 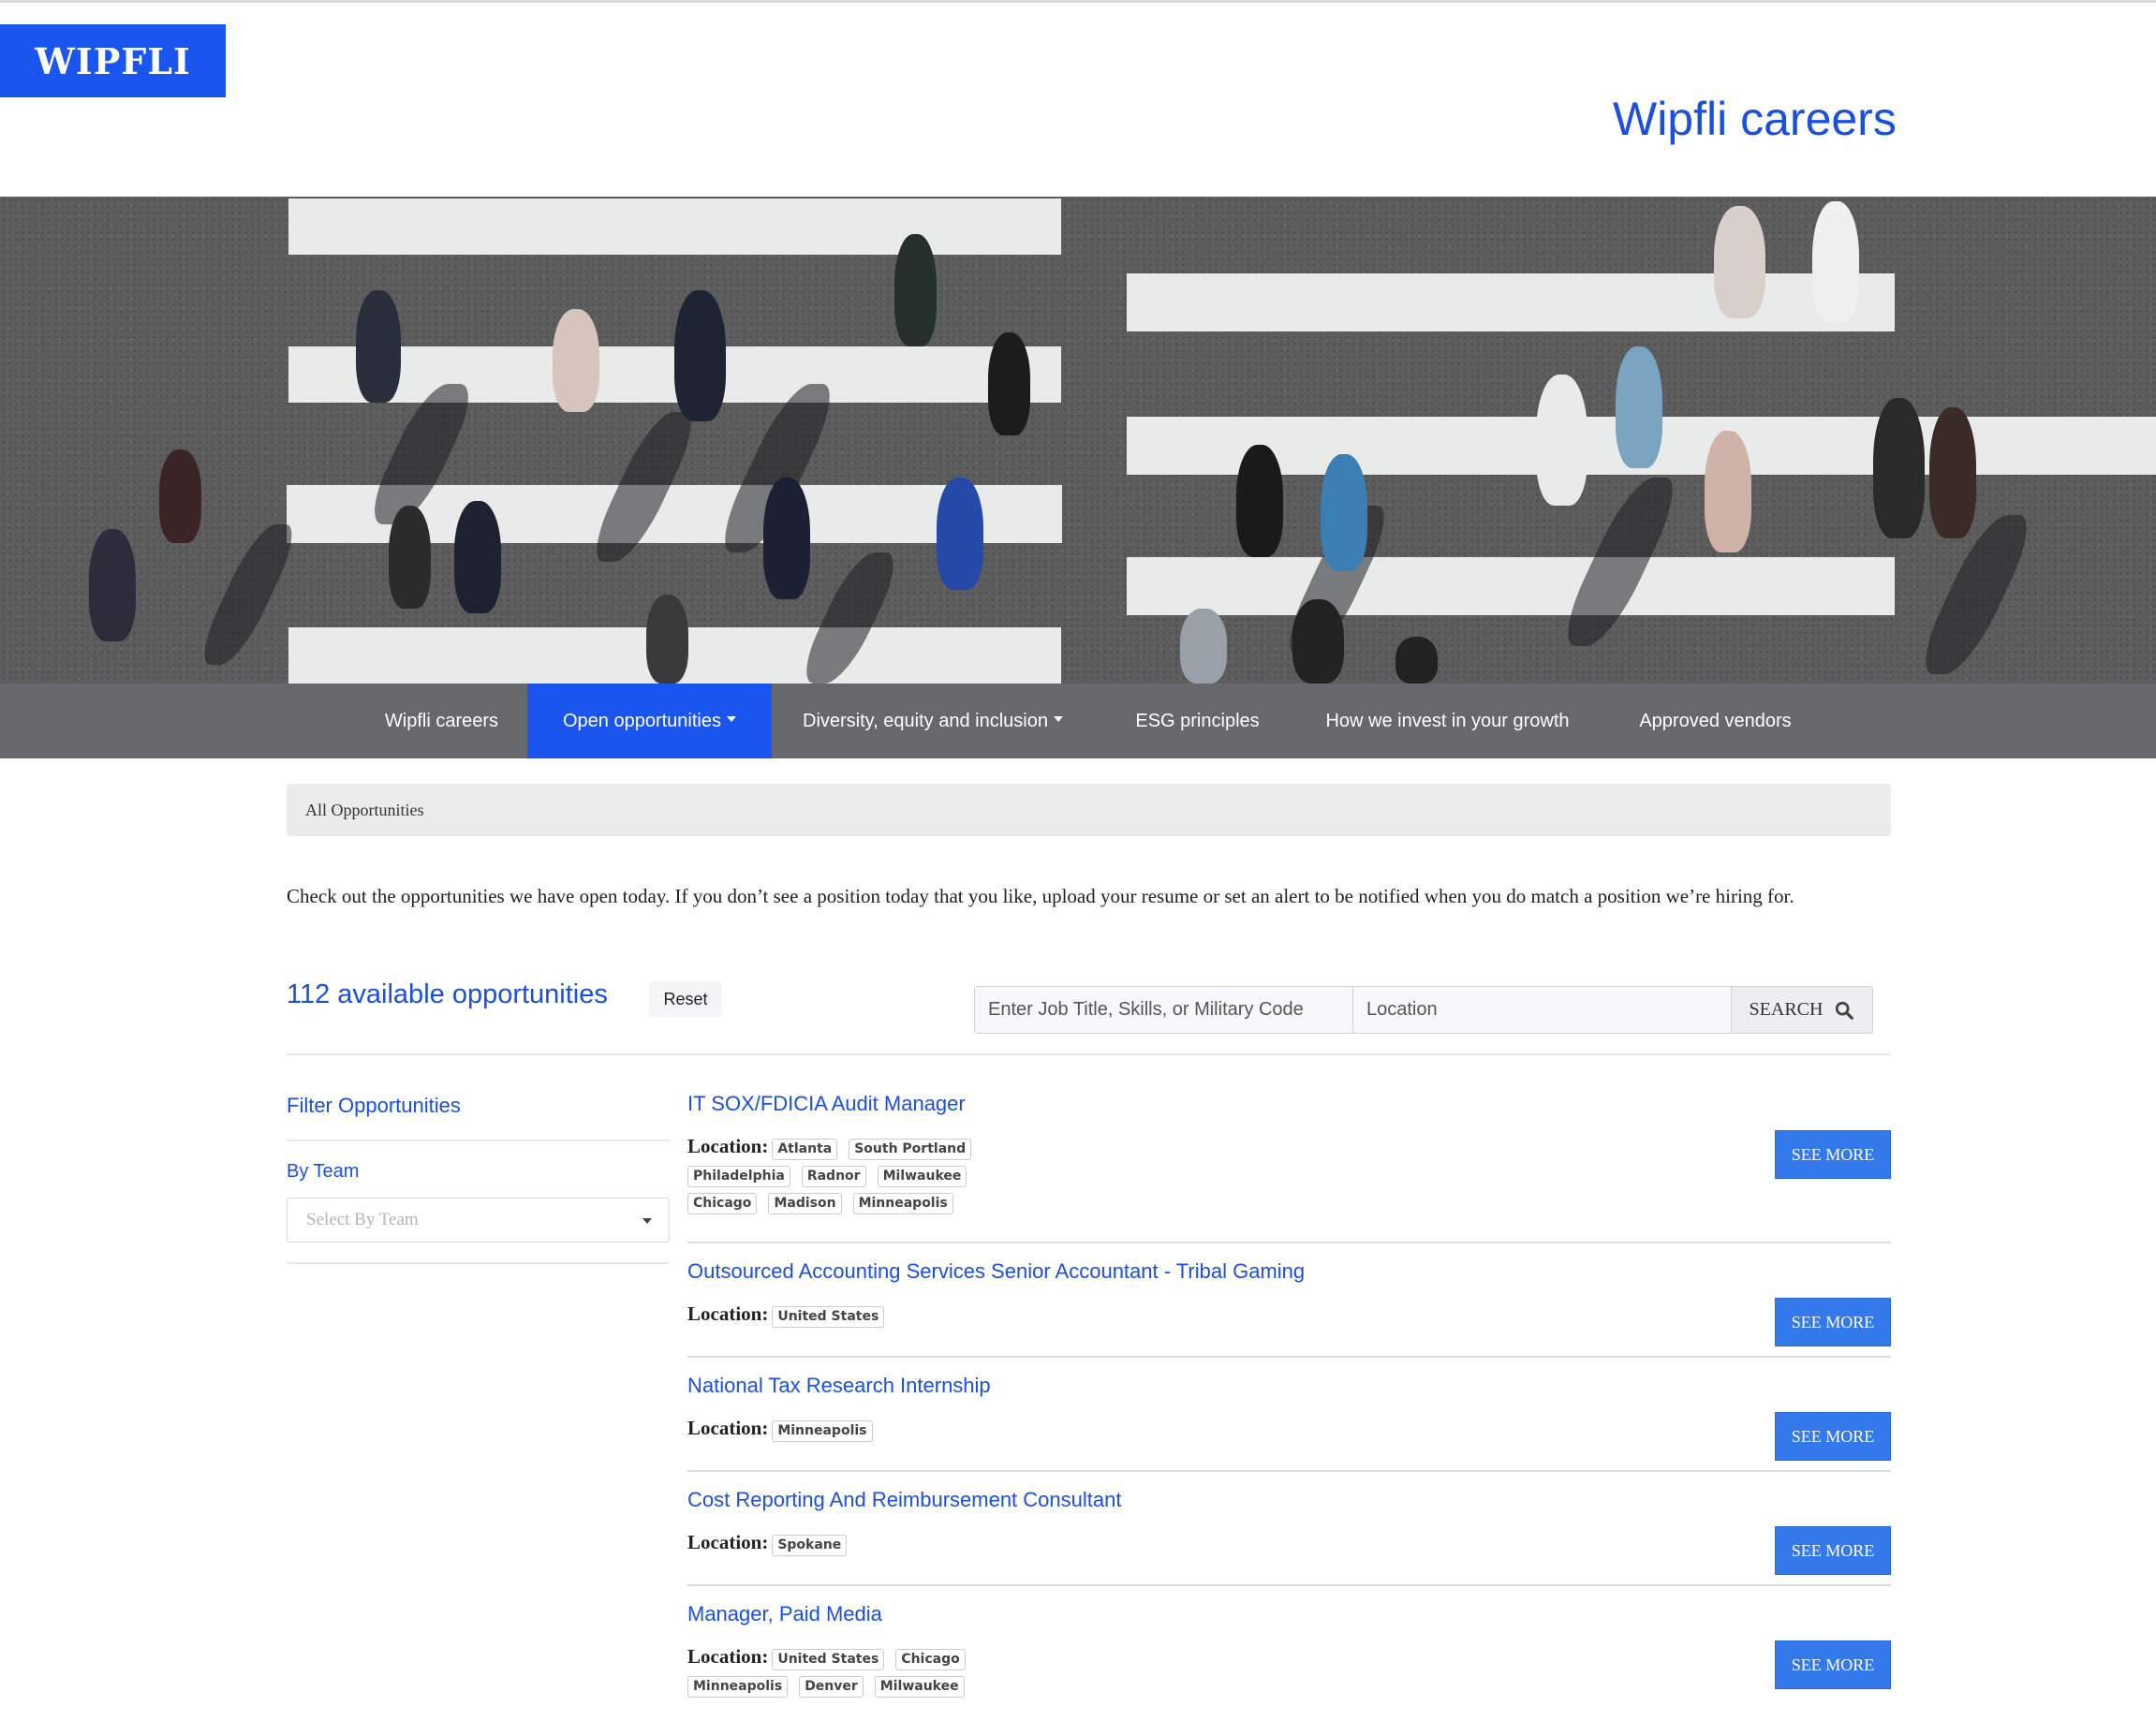 I want to click on nav-invest-in-growth: How we invest in your growth, so click(x=1447, y=721).